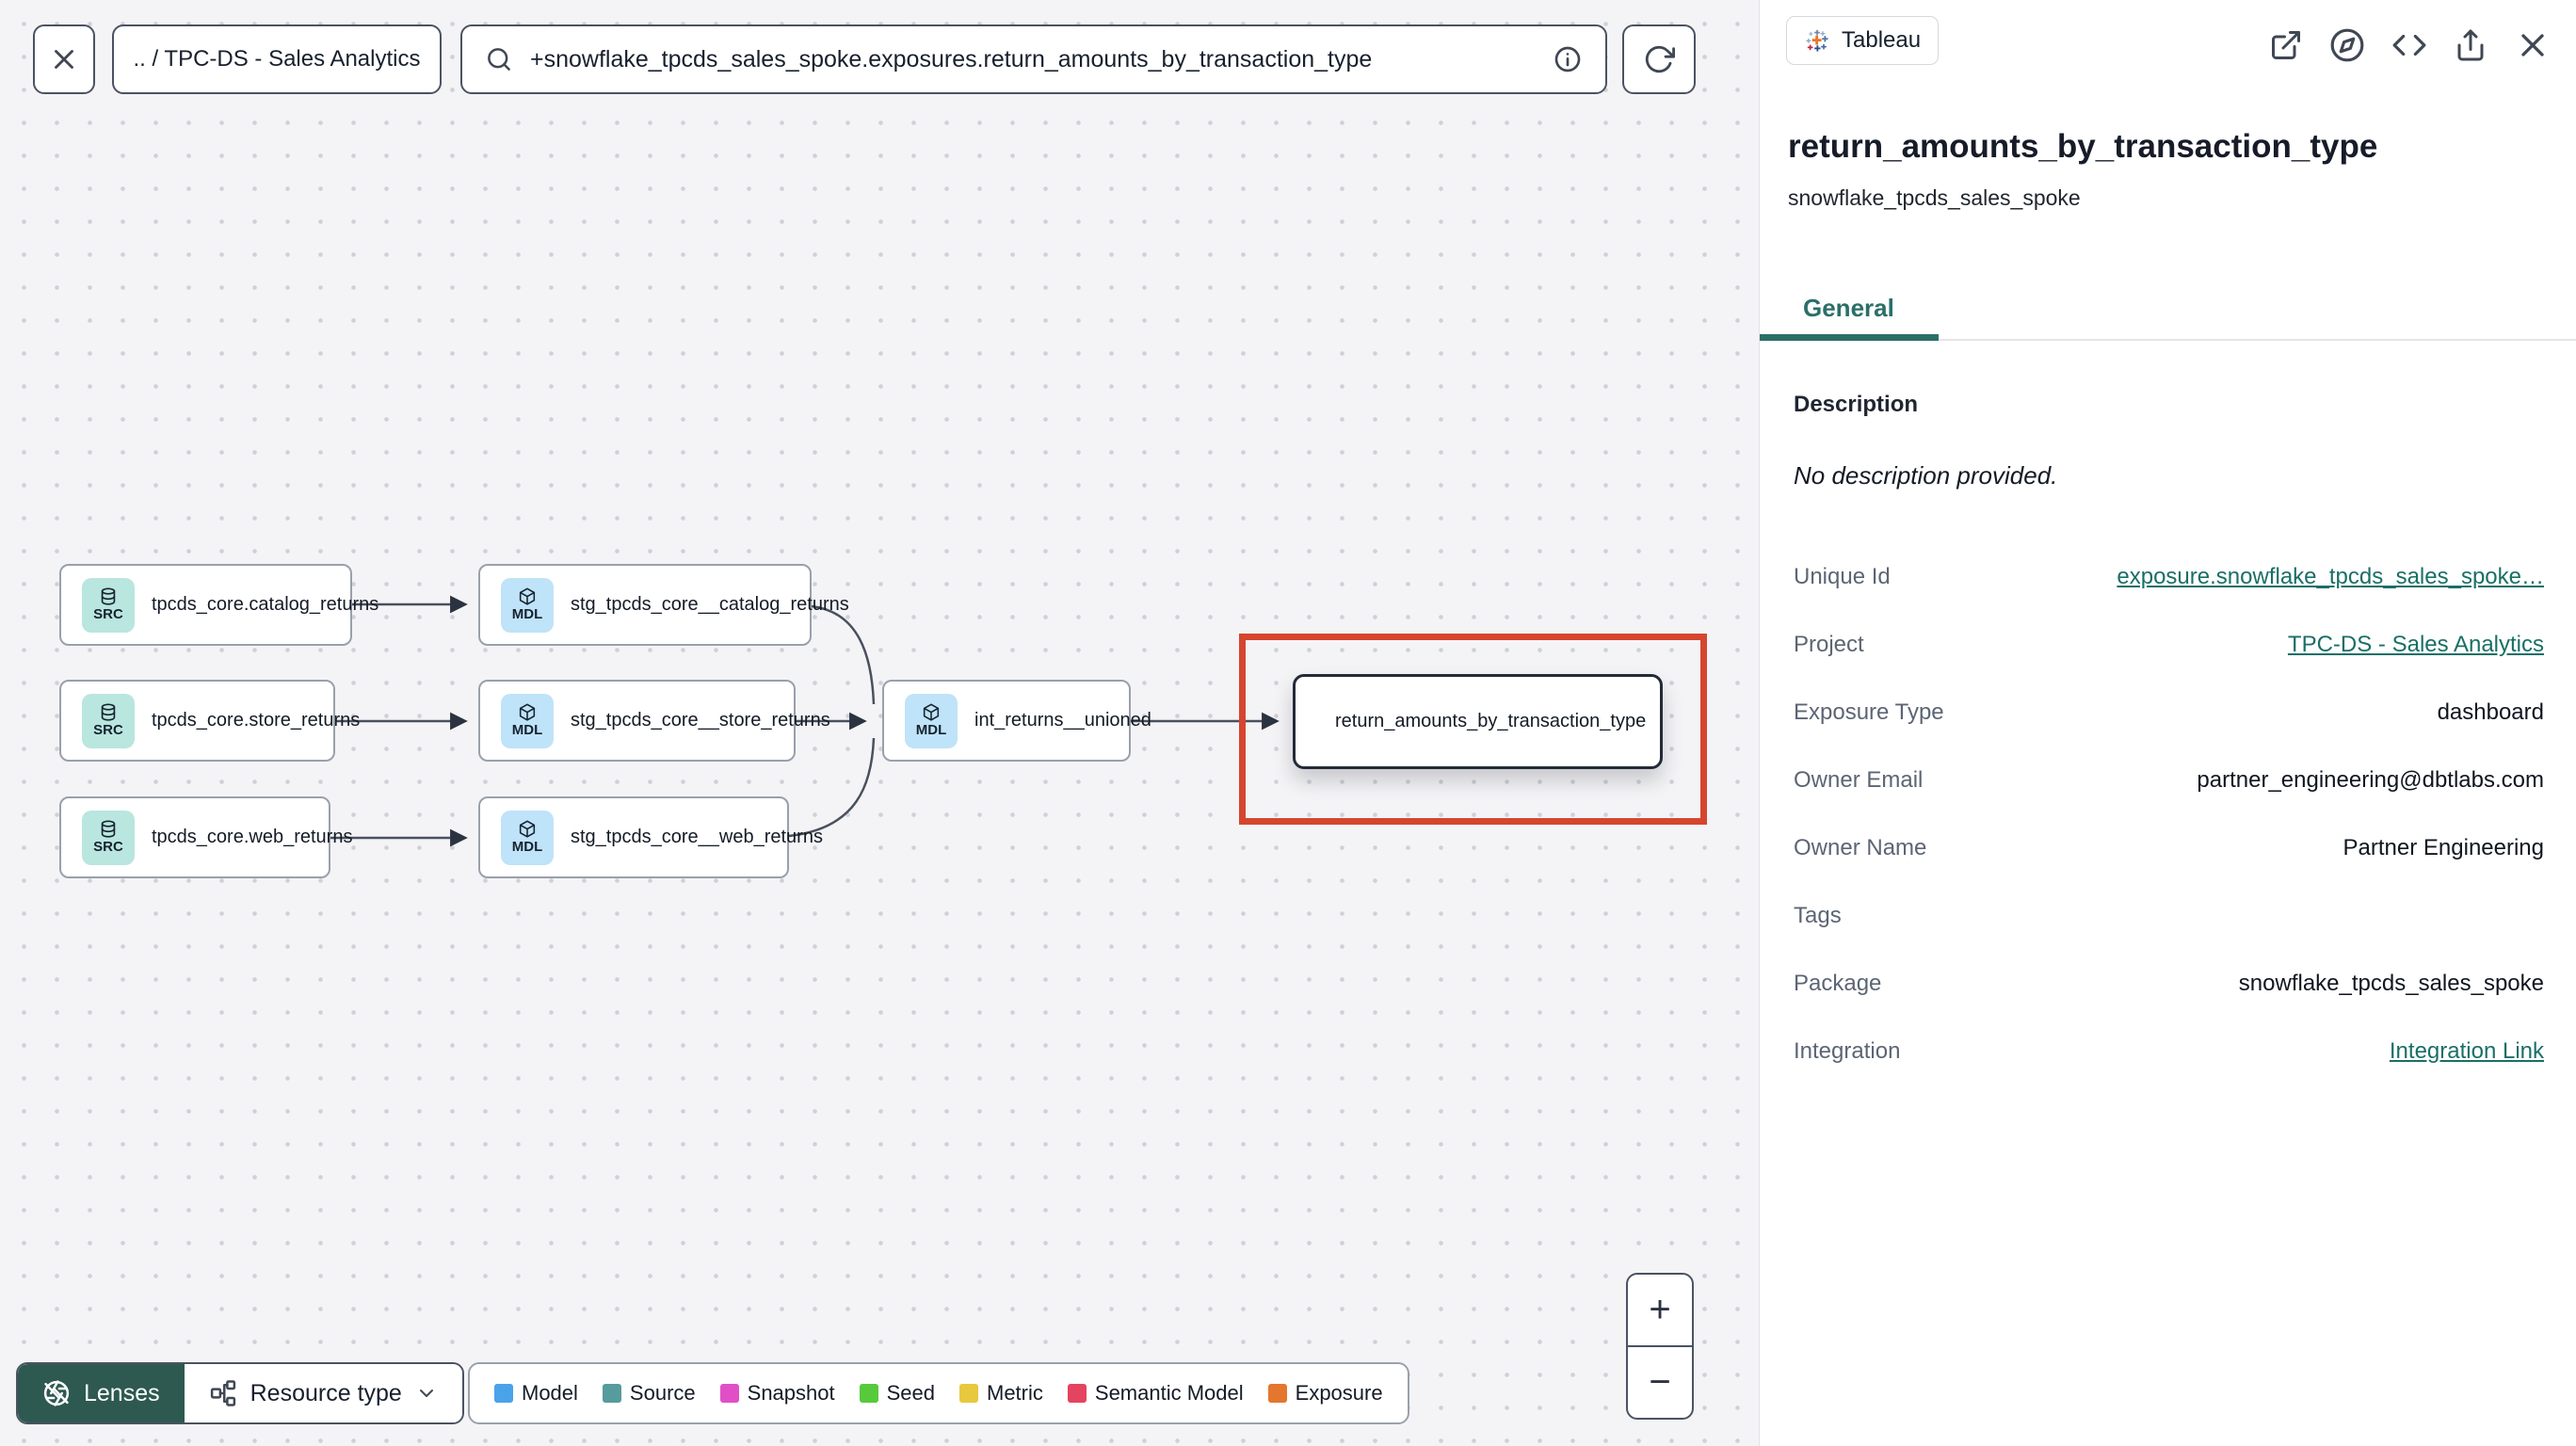  Describe the element at coordinates (503, 1393) in the screenshot. I see `model-swatch` at that location.